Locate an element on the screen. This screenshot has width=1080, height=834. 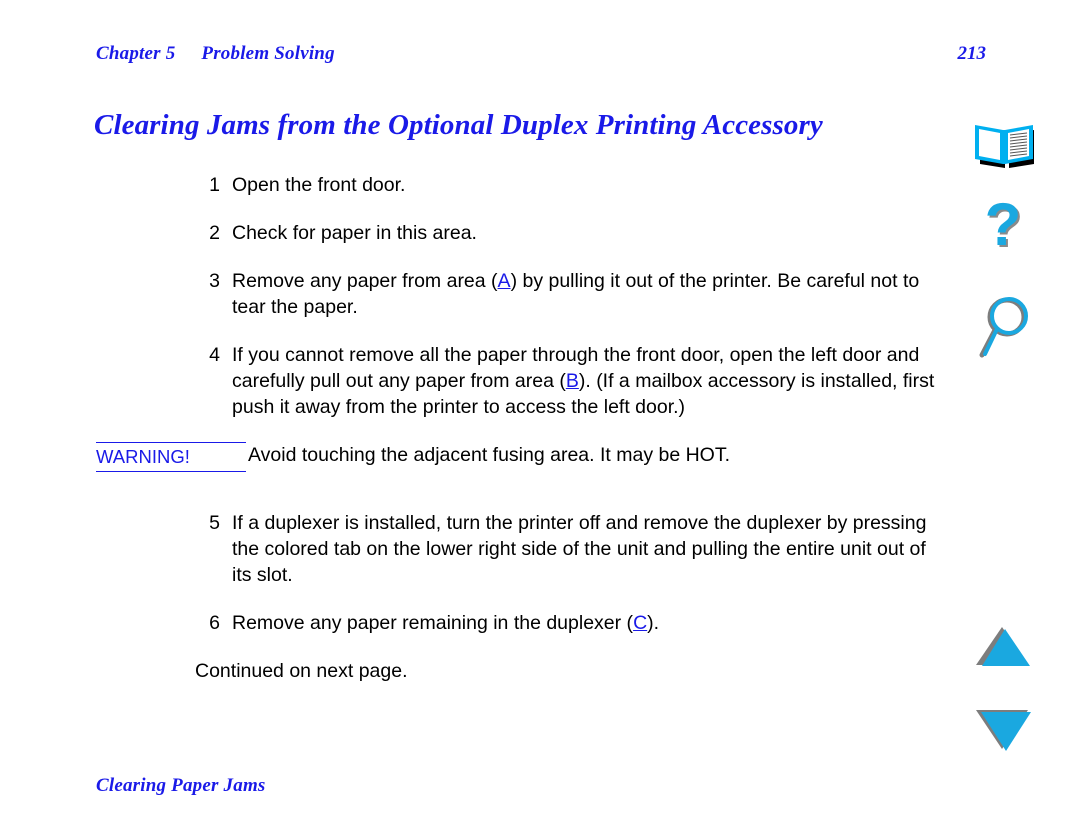
cross-reference-link-b: B is located at coordinates (572, 381).